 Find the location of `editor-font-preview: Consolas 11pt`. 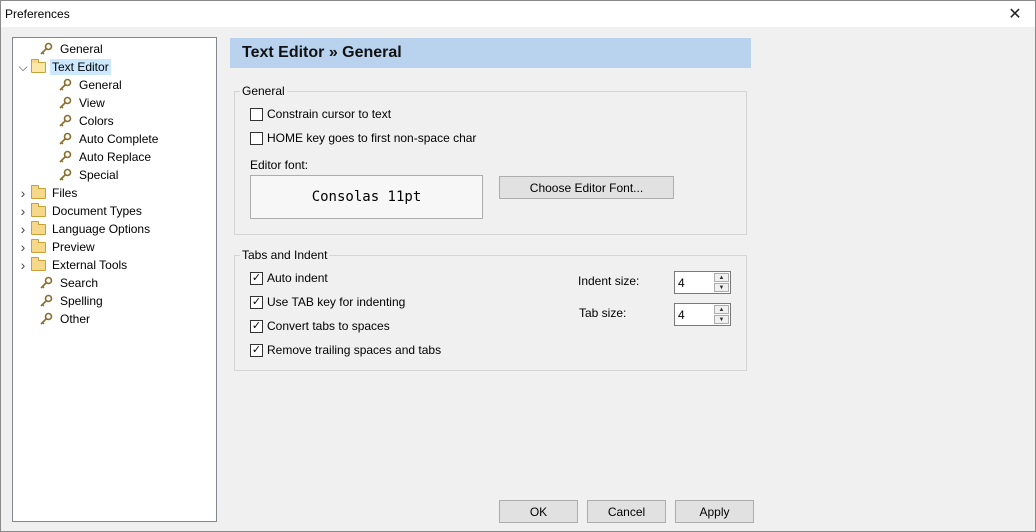

editor-font-preview: Consolas 11pt is located at coordinates (366, 197).